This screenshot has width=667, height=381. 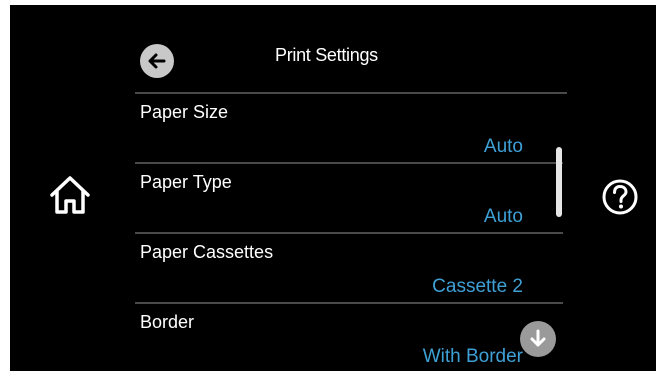 I want to click on setting-value: With Border, so click(x=472, y=356).